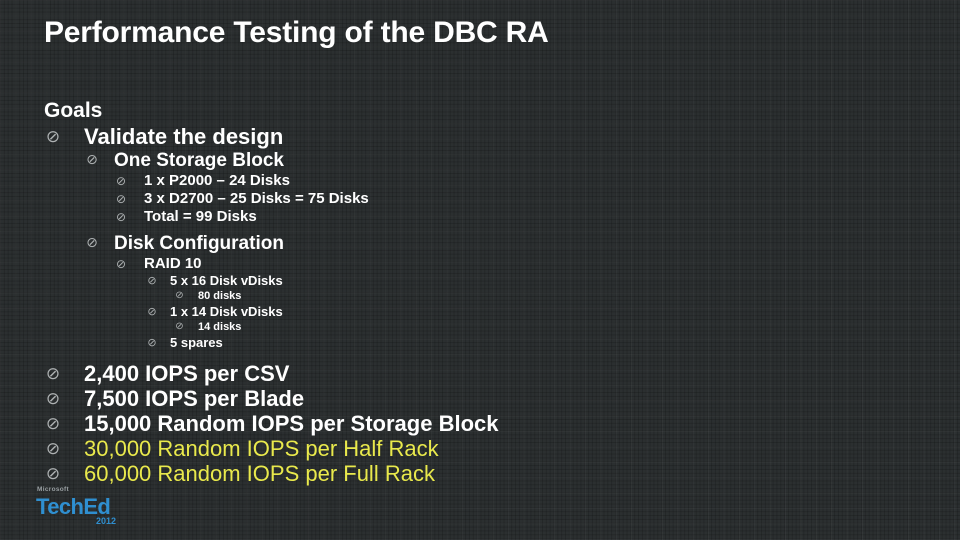 Image resolution: width=960 pixels, height=540 pixels. Describe the element at coordinates (184, 136) in the screenshot. I see `outline-item-text: Validate the design` at that location.